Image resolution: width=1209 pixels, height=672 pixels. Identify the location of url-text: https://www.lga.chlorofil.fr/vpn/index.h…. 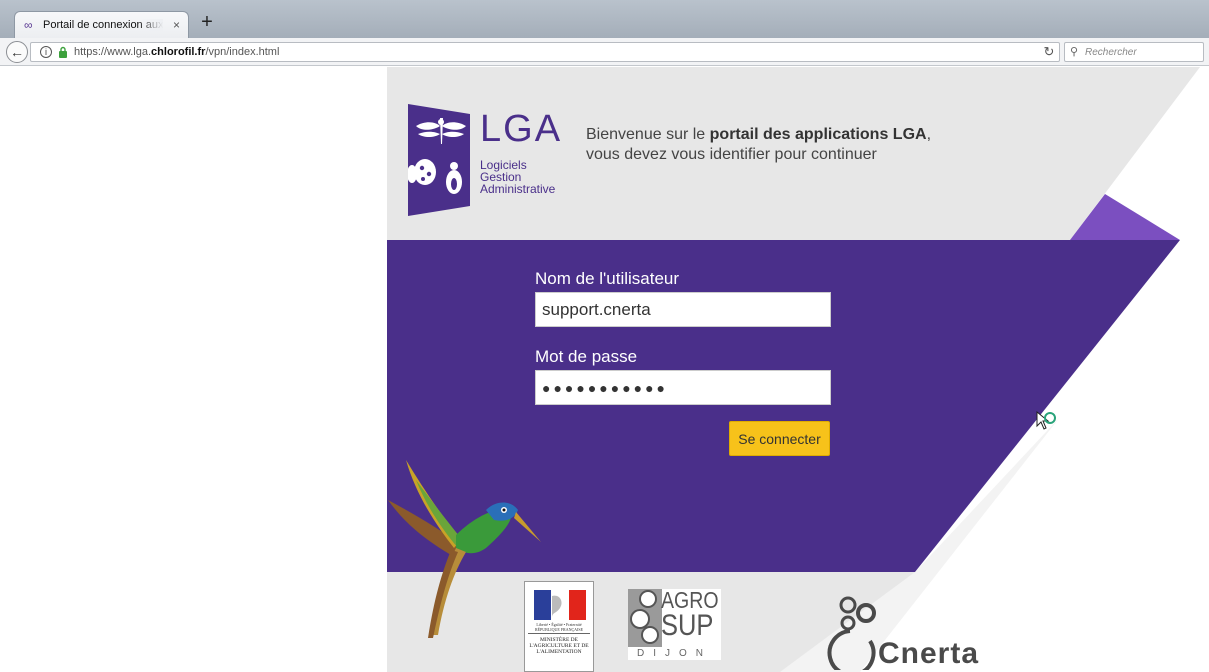
(177, 52).